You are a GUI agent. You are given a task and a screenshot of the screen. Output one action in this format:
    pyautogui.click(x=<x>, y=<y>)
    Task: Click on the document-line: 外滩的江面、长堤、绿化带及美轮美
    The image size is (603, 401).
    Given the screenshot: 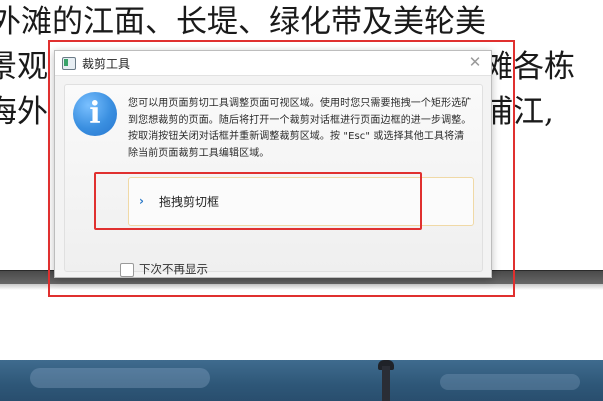 What is the action you would take?
    pyautogui.click(x=243, y=22)
    